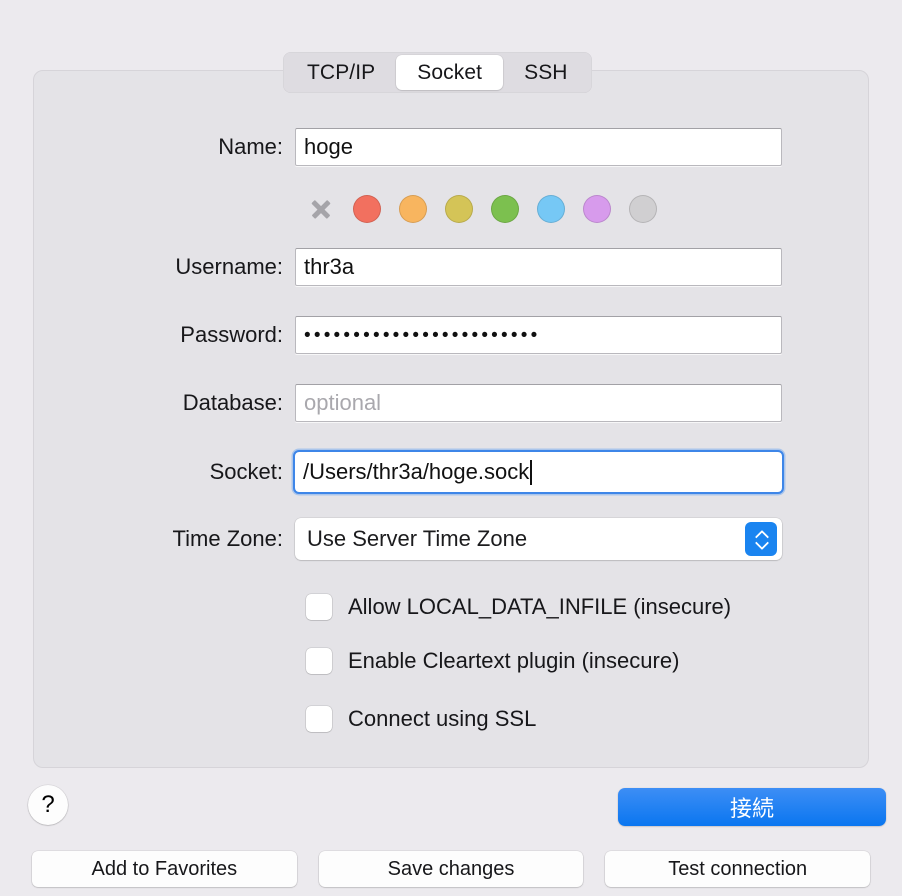 The height and width of the screenshot is (896, 902). I want to click on color-swatch-yellow, so click(459, 209).